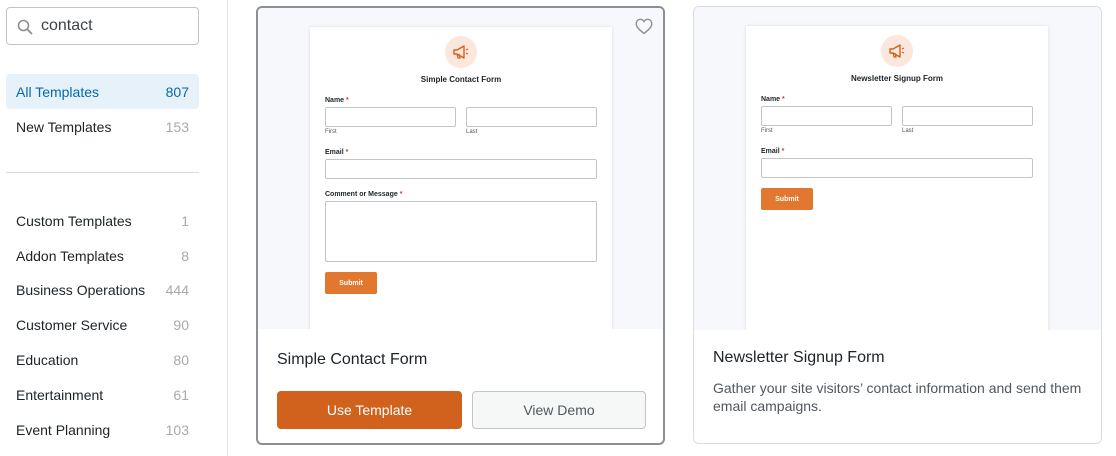 The width and height of the screenshot is (1116, 456). I want to click on category-addon-templates: Addon Templates 8, so click(102, 255).